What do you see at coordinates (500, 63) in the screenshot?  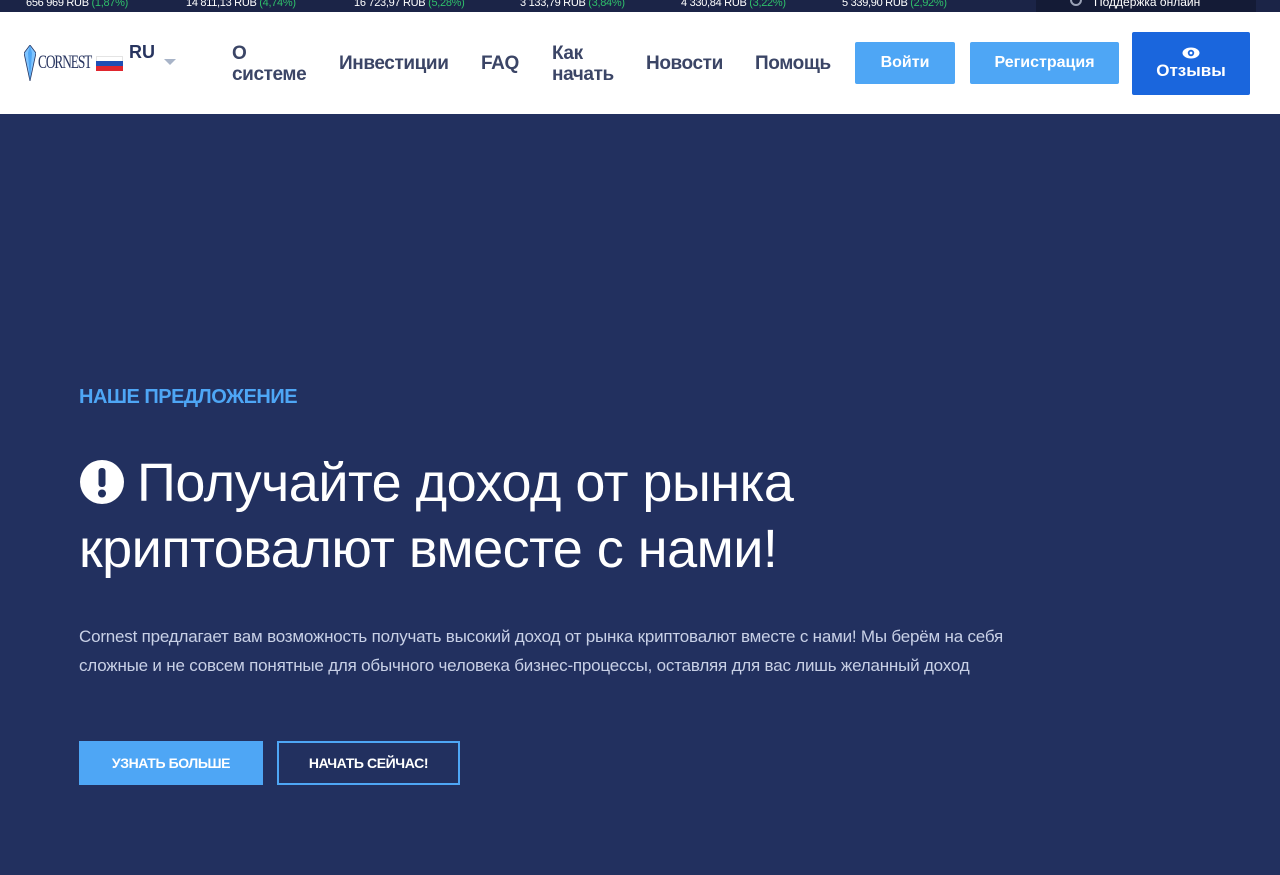 I see `nav-faq: FAQ` at bounding box center [500, 63].